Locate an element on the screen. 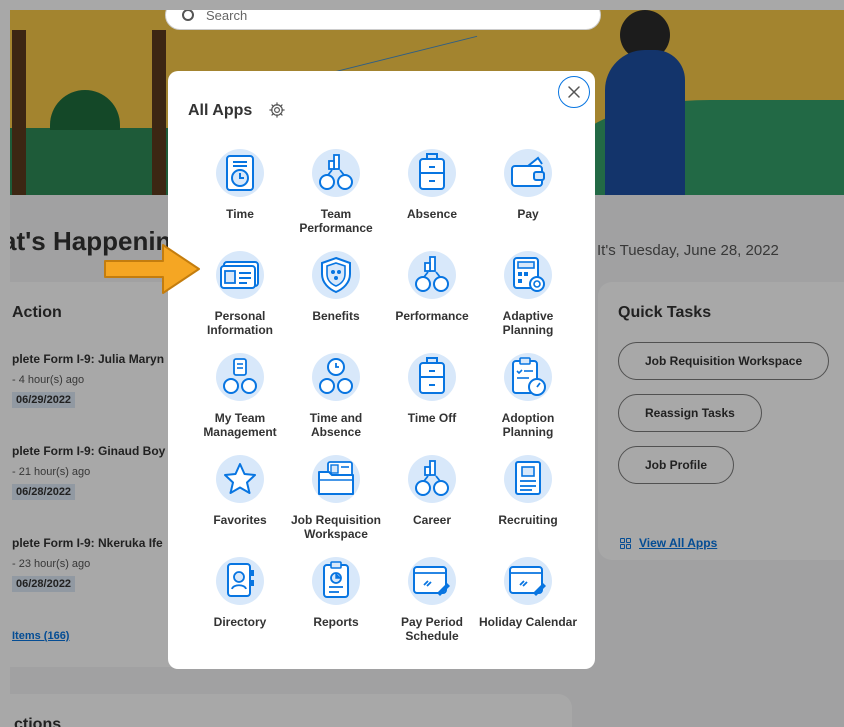 This screenshot has height=727, width=844. app-my-team-management: My Team Management is located at coordinates (240, 396).